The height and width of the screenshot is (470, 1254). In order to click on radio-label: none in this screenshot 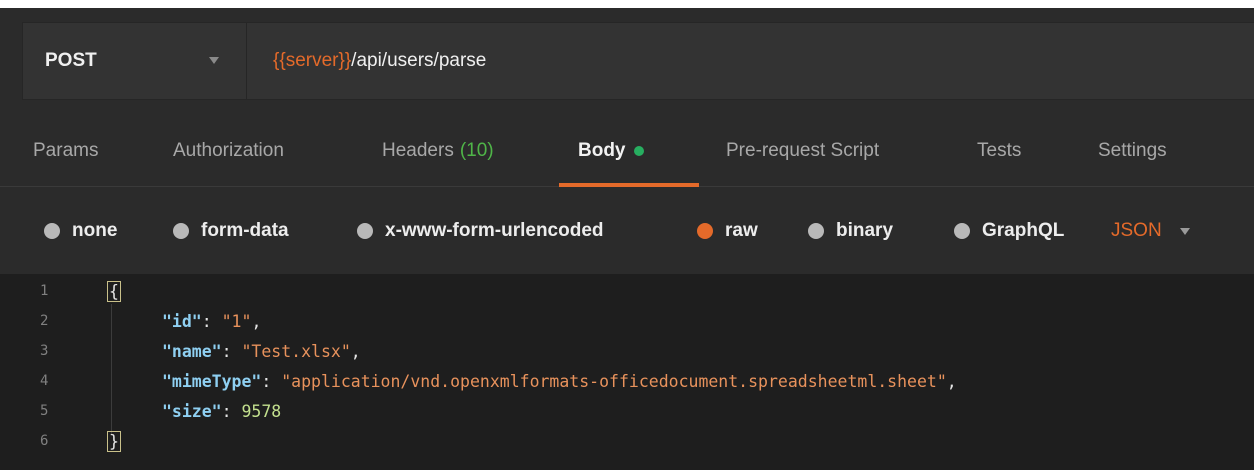, I will do `click(95, 230)`.